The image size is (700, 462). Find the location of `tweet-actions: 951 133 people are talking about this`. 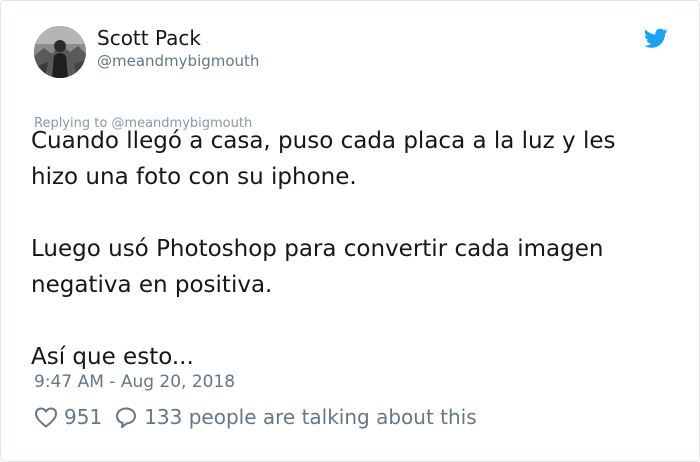

tweet-actions: 951 133 people are talking about this is located at coordinates (255, 417).